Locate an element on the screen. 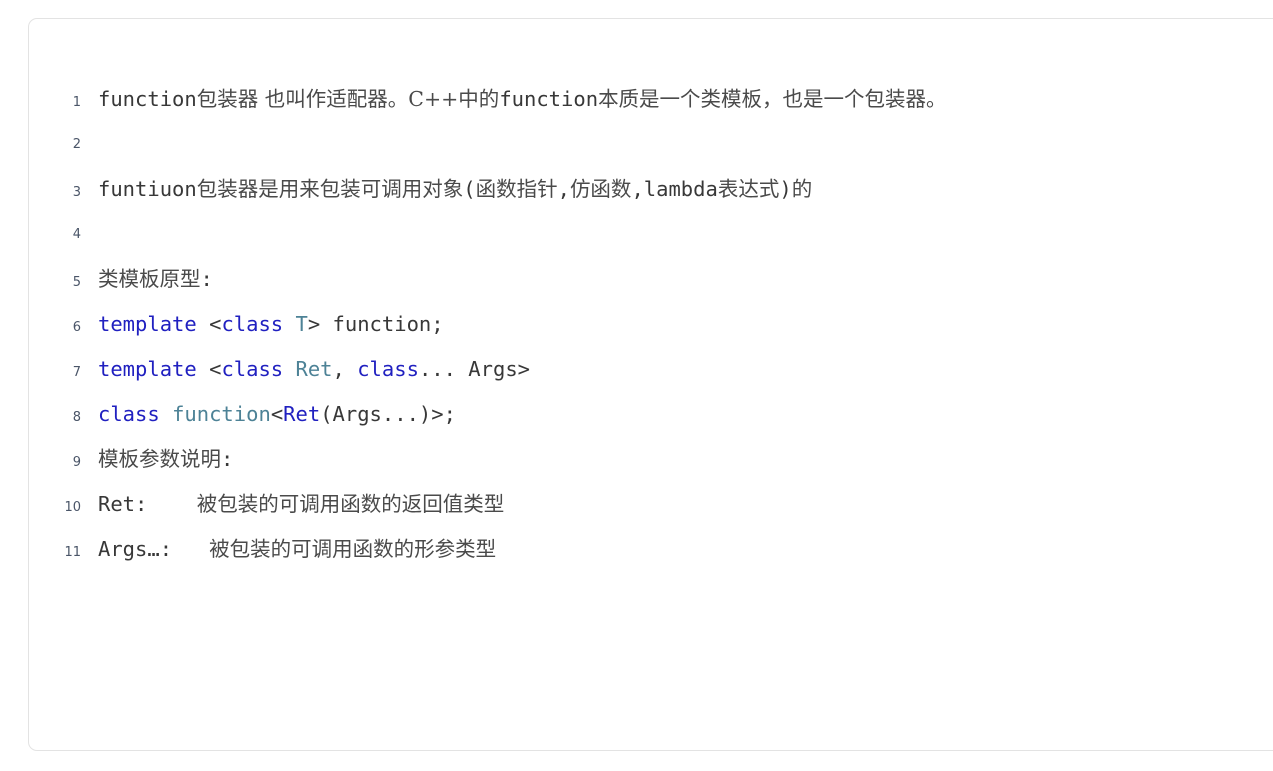 The image size is (1273, 771). code-line: 8 class function<Ret(Args...)>; is located at coordinates (651, 414).